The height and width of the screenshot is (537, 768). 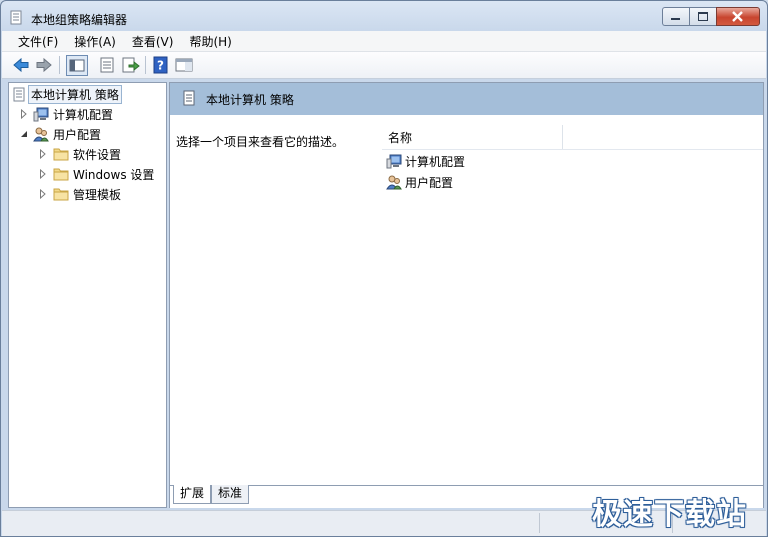 What do you see at coordinates (384, 41) in the screenshot?
I see `menu-bar: 文件(F) 操作(A) 查看(V) 帮助(H)` at bounding box center [384, 41].